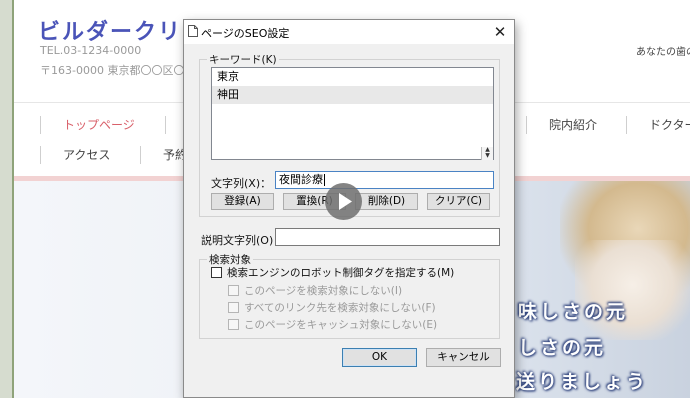 The width and height of the screenshot is (690, 398). I want to click on hero-person-face, so click(632, 290).